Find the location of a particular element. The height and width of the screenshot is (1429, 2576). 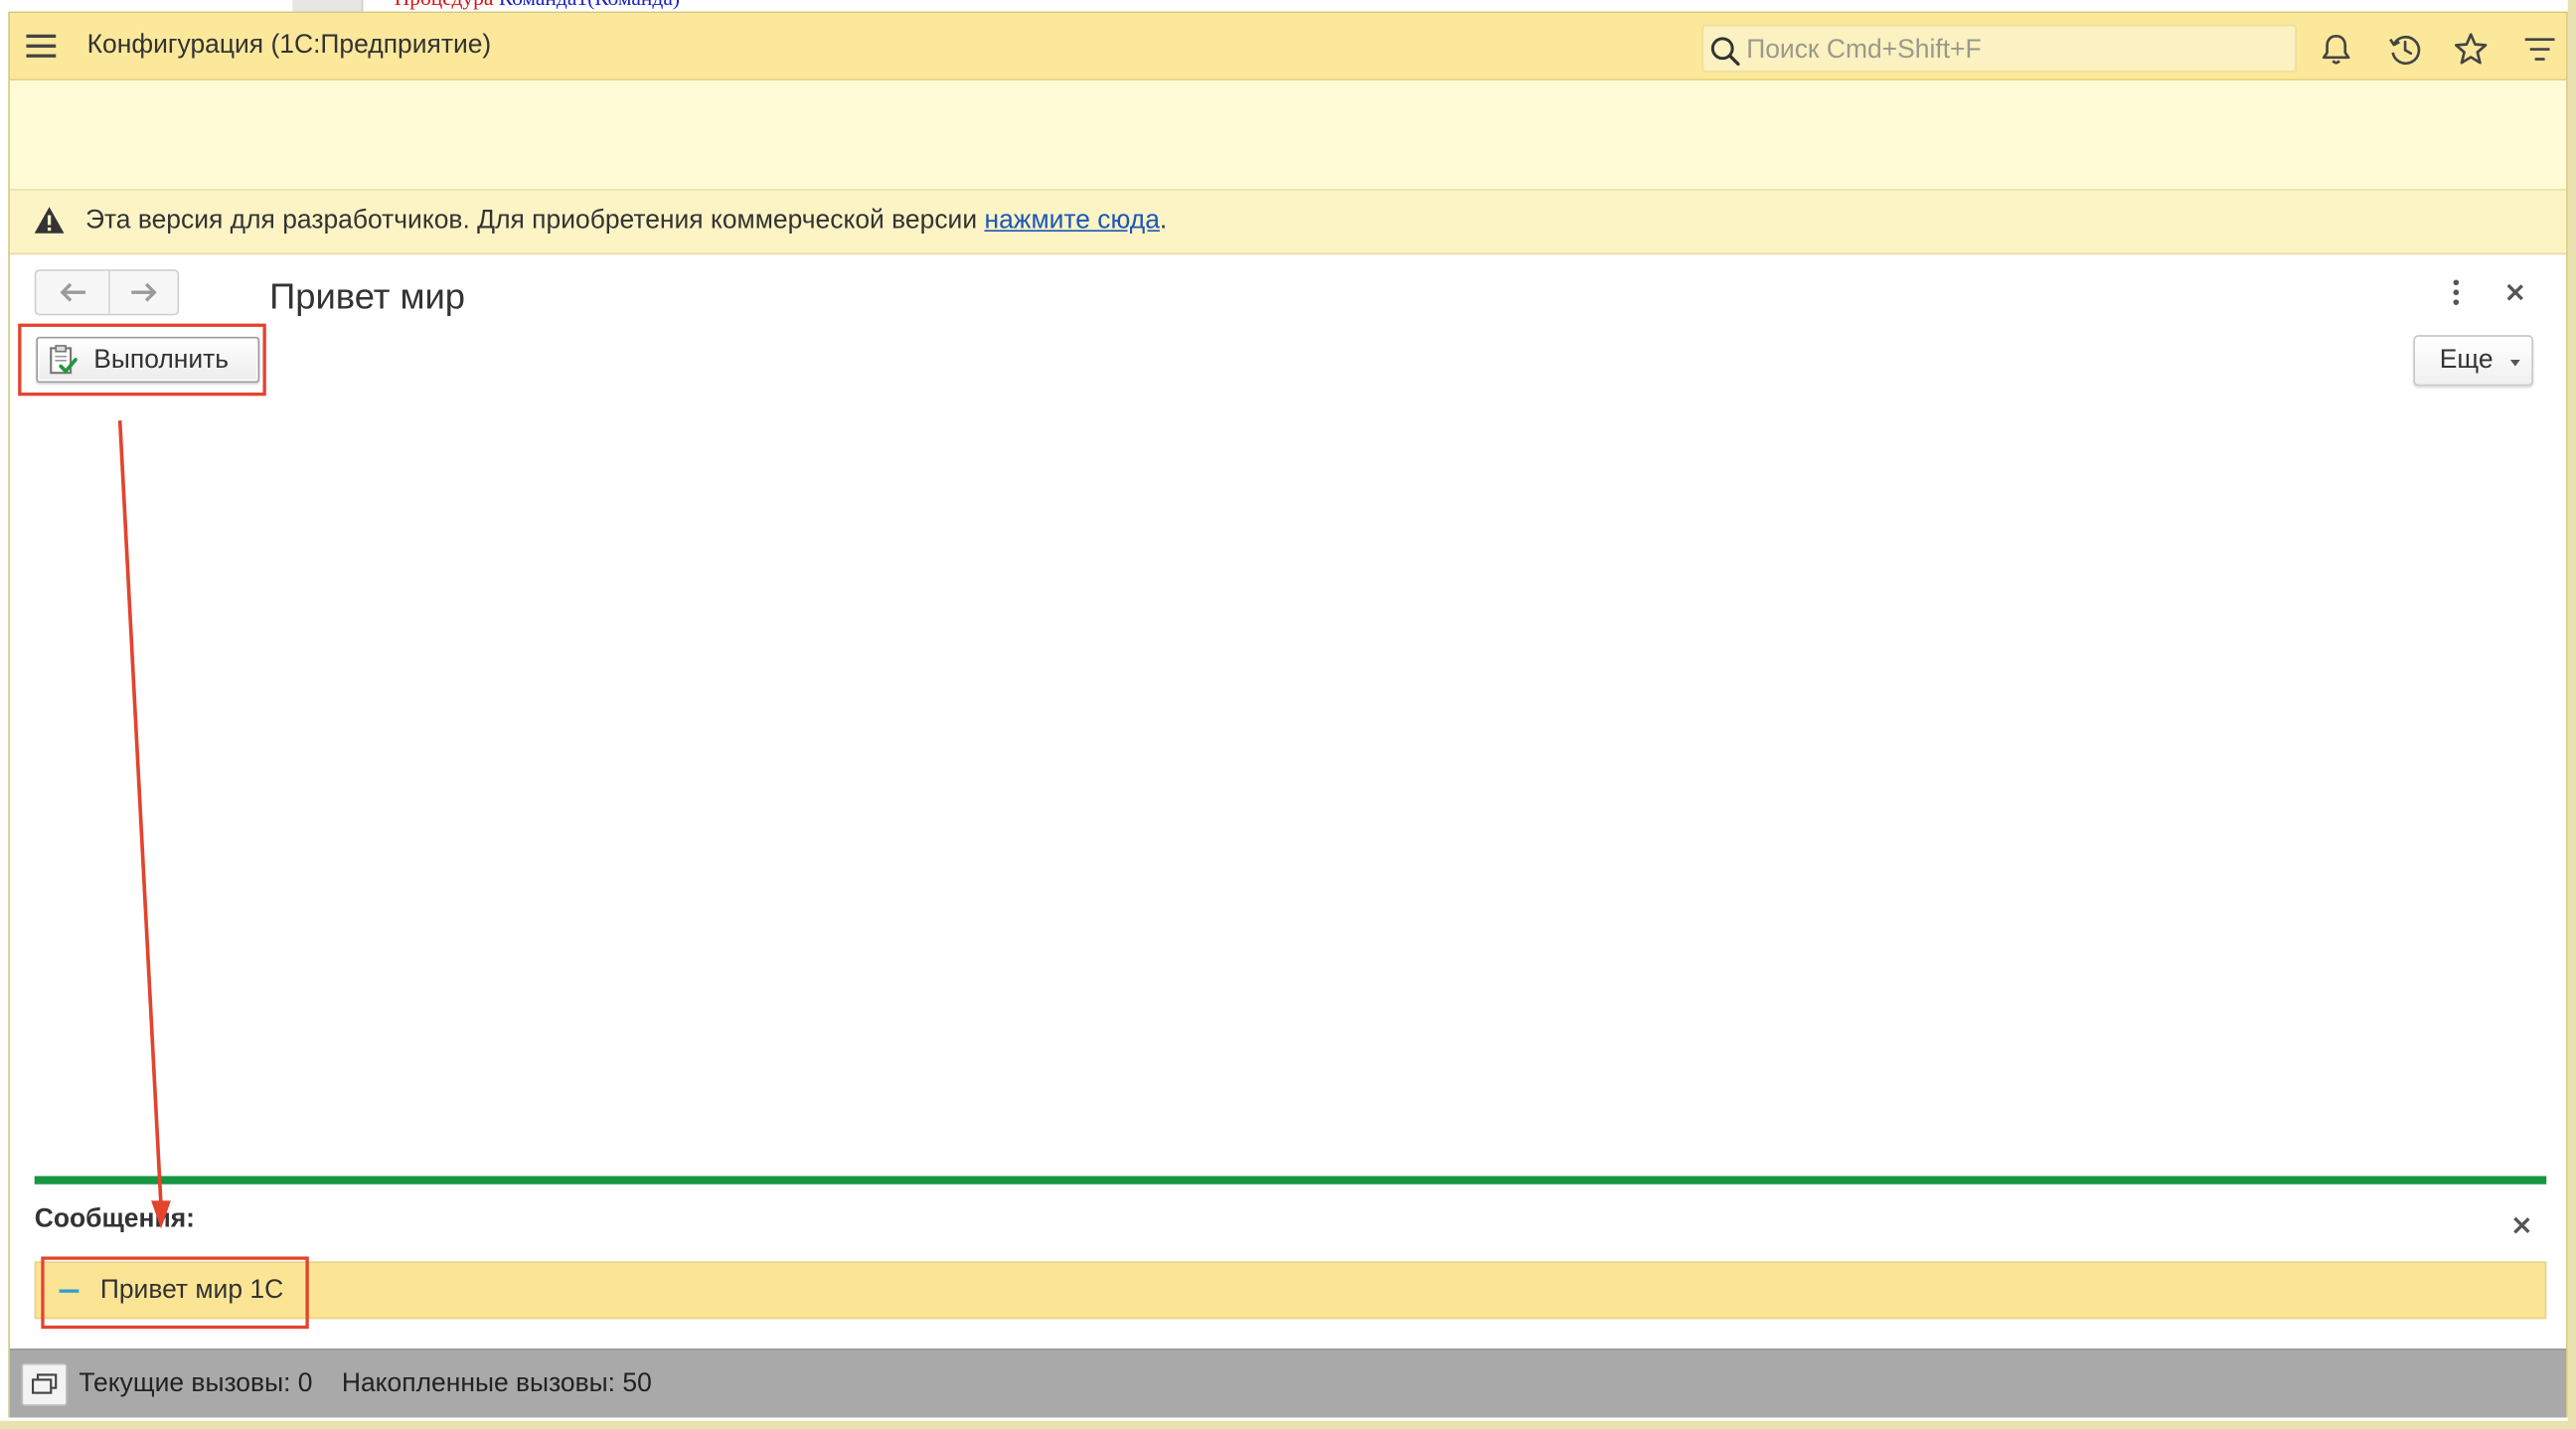

arrow-left-icon is located at coordinates (72, 292).